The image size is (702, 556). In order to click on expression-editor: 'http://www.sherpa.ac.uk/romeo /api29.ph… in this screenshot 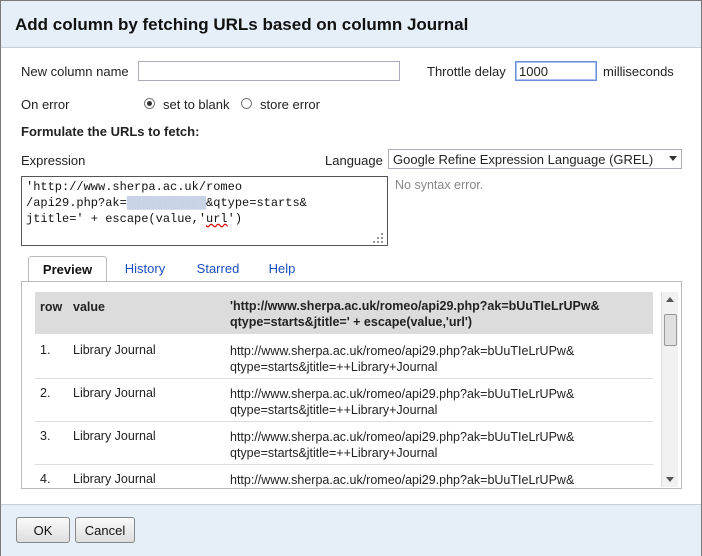, I will do `click(204, 211)`.